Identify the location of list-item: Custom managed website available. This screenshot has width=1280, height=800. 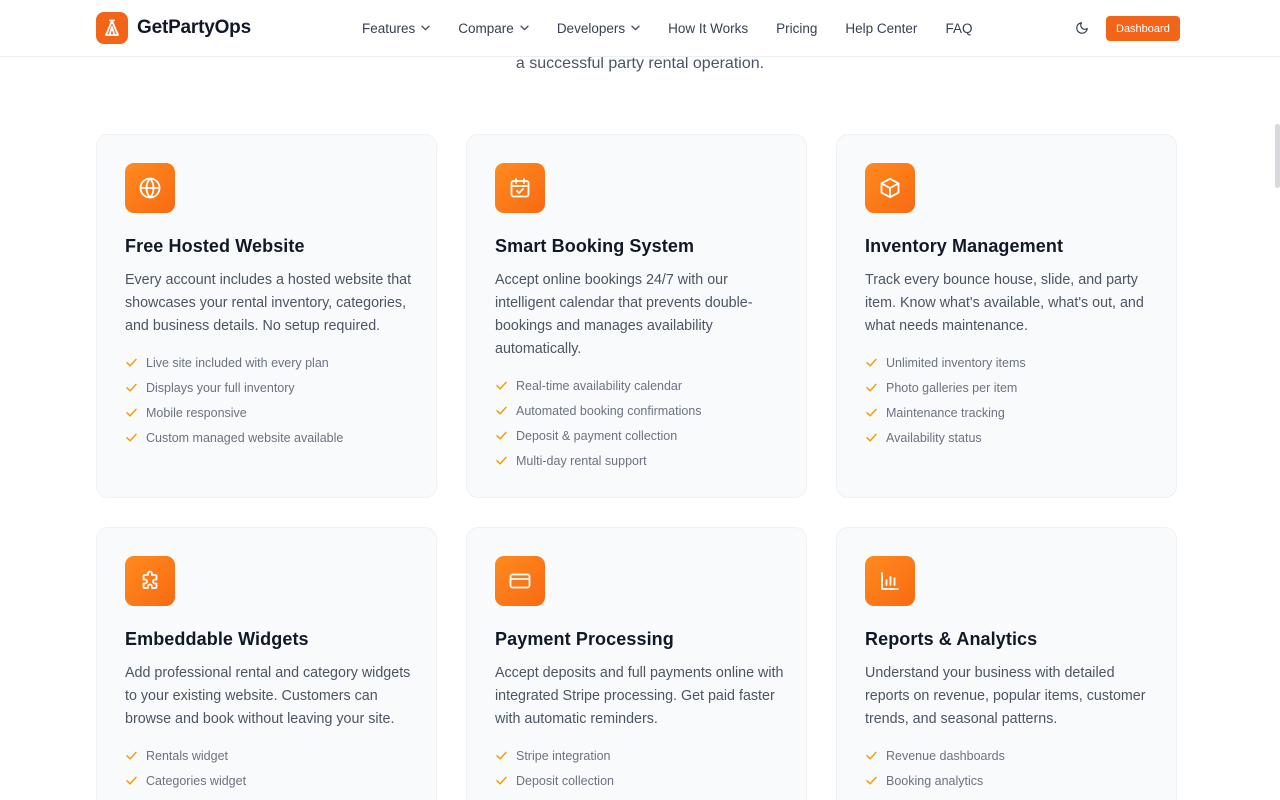
(234, 437).